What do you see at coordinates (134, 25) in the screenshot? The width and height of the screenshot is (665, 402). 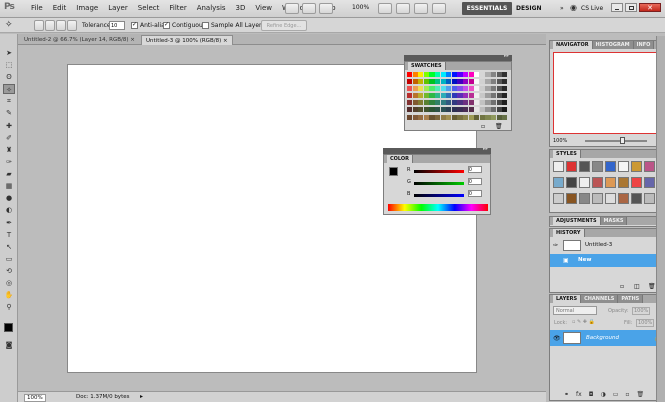 I see `anti-alias-checkbox` at bounding box center [134, 25].